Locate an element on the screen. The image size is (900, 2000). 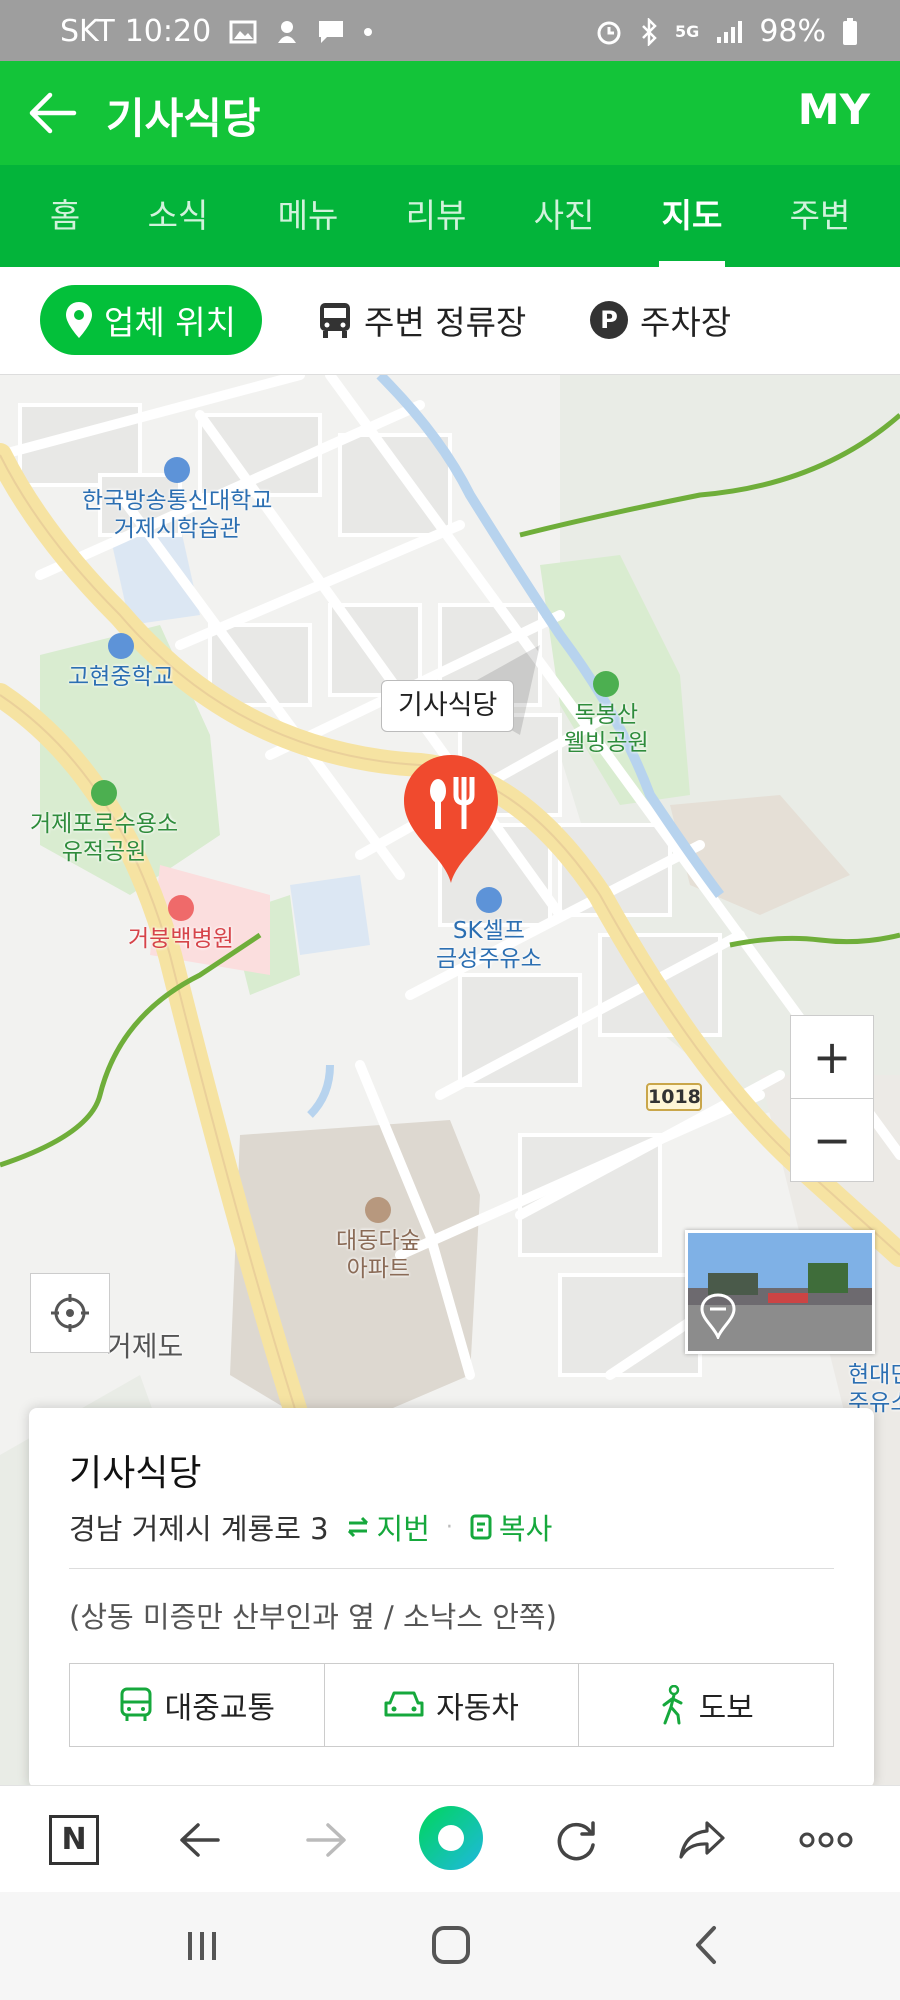
map-filter-bar: 업체 위치 주변 정류장 P 주차장 is located at coordinates (450, 321).